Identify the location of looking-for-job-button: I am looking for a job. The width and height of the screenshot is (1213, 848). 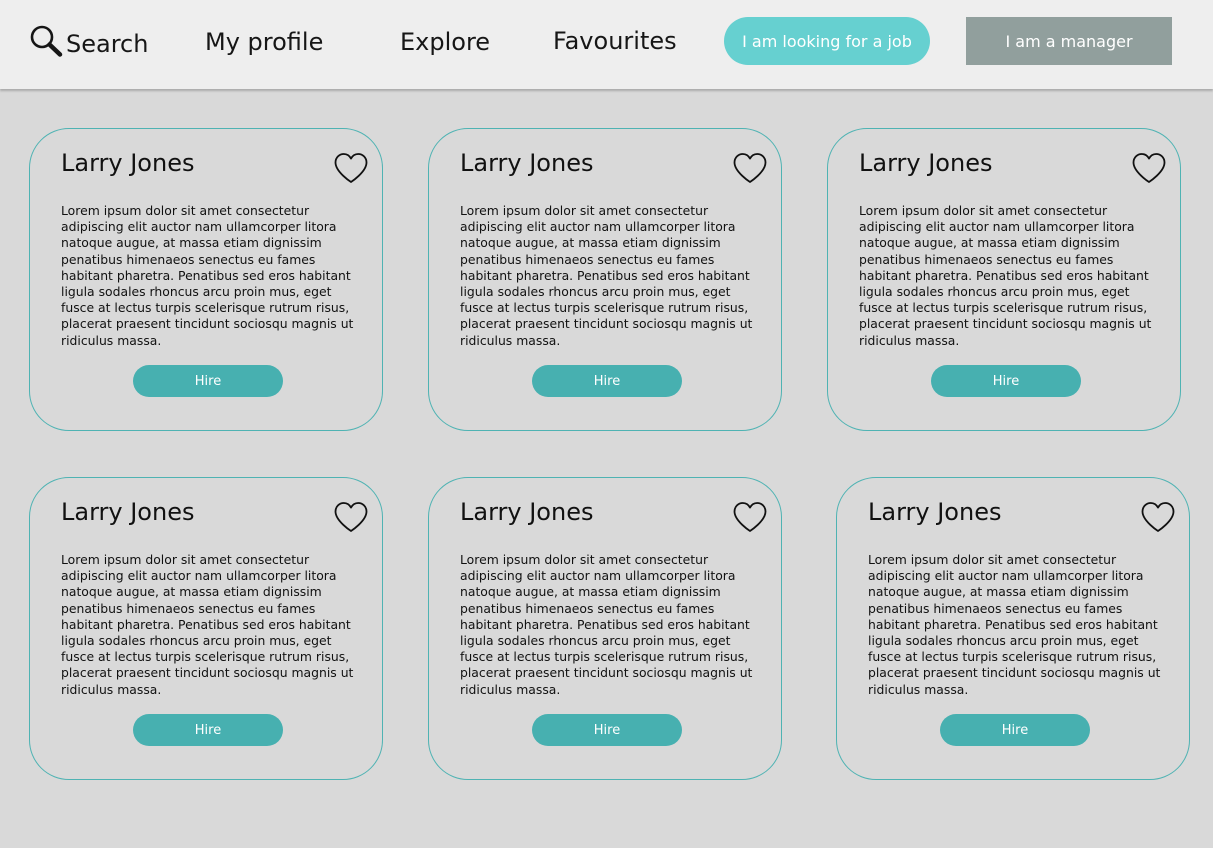
(827, 41).